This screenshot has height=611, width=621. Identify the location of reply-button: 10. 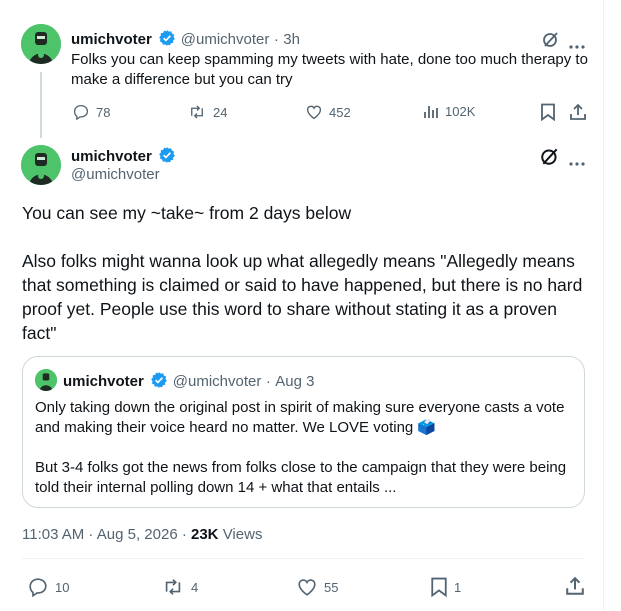
(48, 587).